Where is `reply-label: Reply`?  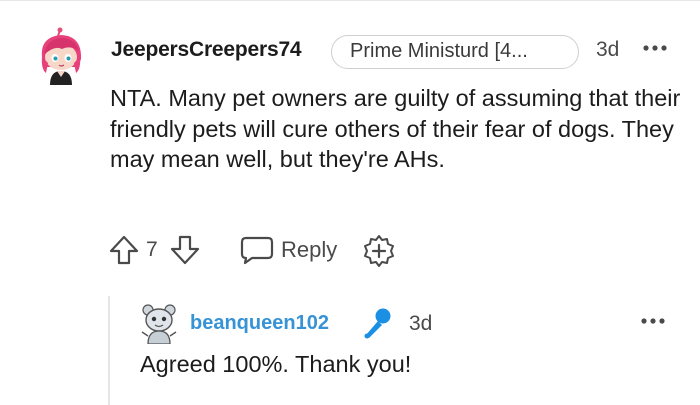
reply-label: Reply is located at coordinates (309, 249).